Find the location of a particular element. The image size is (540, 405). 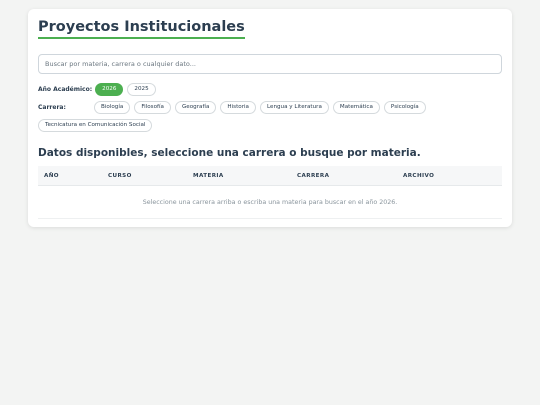

column-header-file: ARCHIVO is located at coordinates (419, 175).